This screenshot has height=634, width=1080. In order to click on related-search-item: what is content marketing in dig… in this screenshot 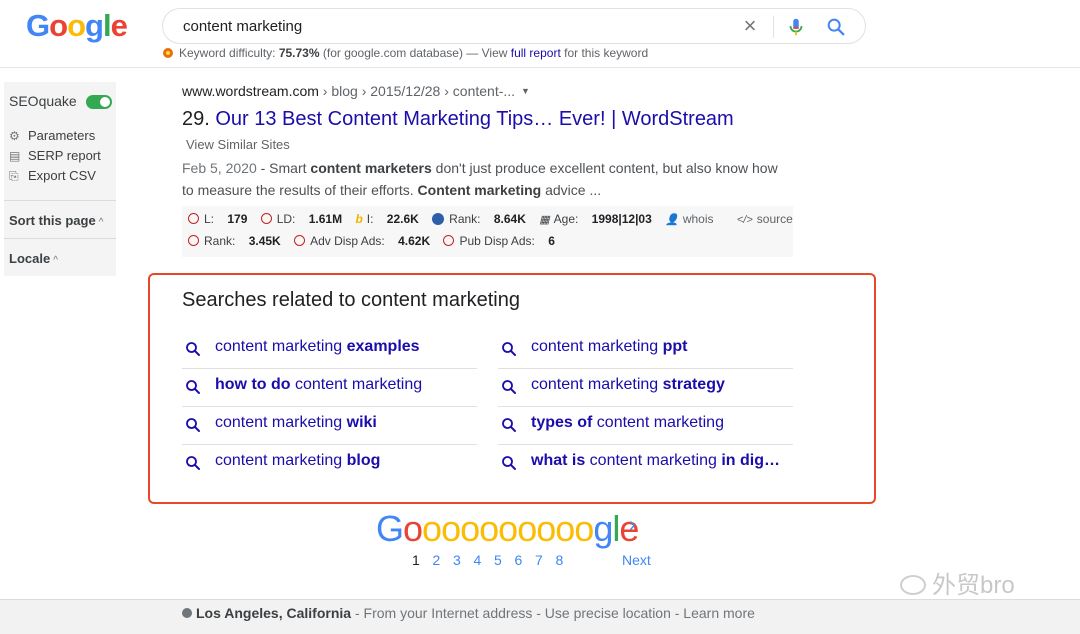, I will do `click(645, 464)`.